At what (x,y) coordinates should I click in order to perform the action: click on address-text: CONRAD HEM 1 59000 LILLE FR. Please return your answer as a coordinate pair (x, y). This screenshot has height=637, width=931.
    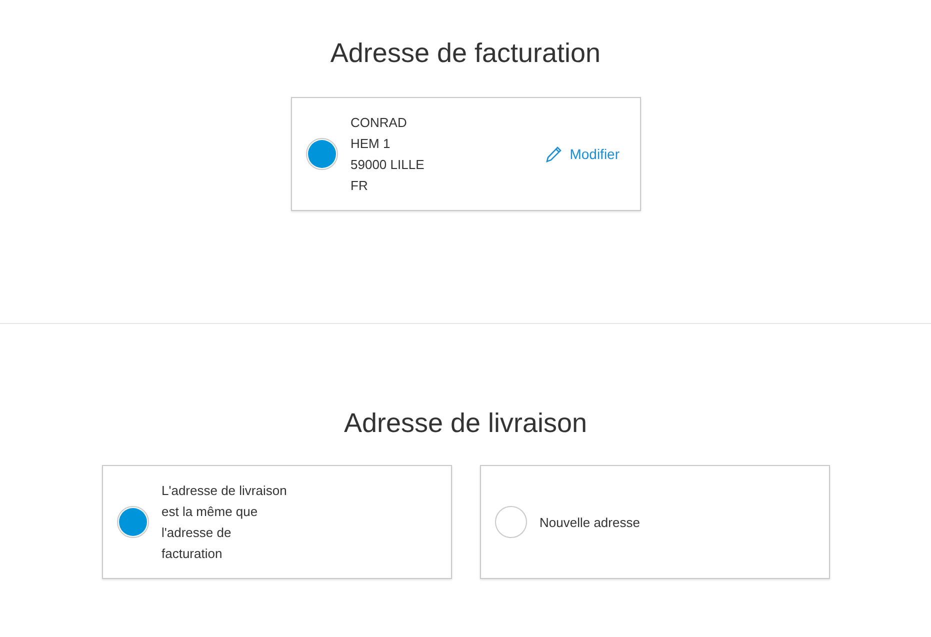
    Looking at the image, I should click on (387, 154).